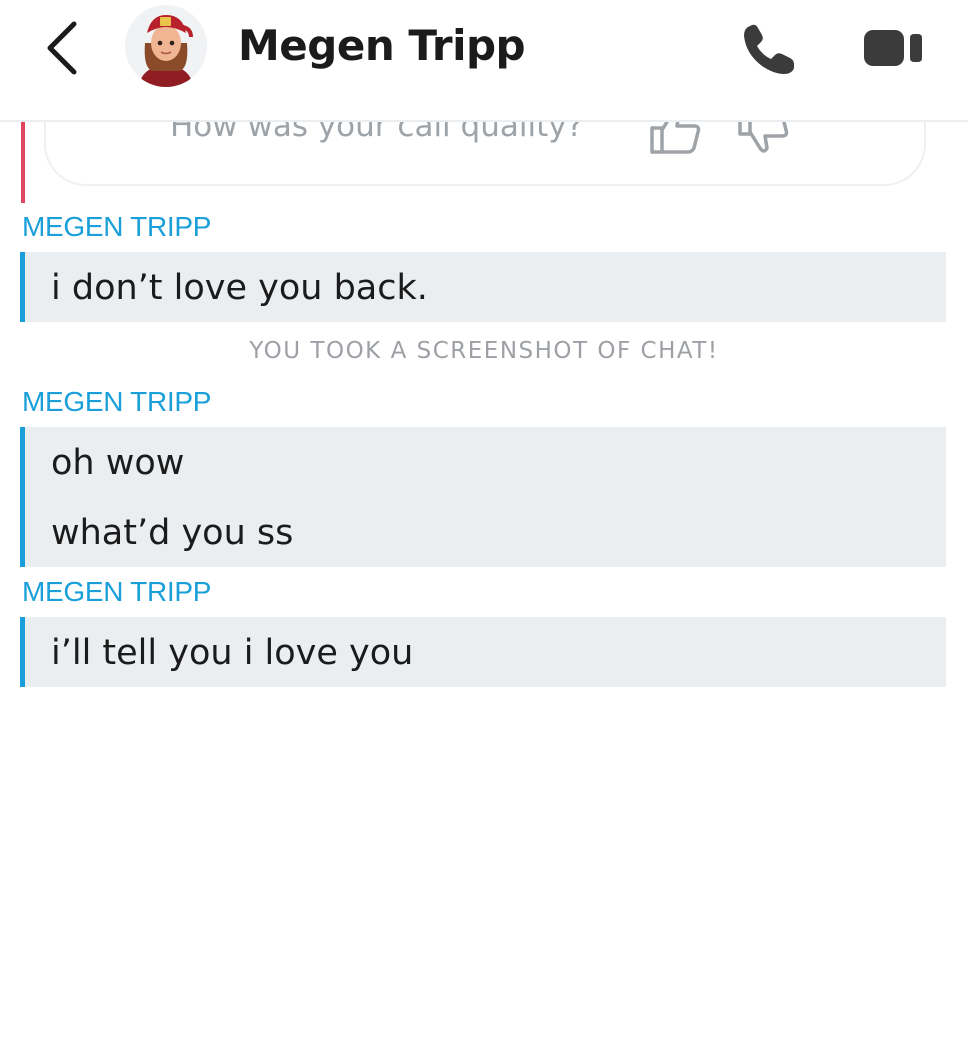 This screenshot has height=1039, width=968. I want to click on chevron-left-icon, so click(62, 48).